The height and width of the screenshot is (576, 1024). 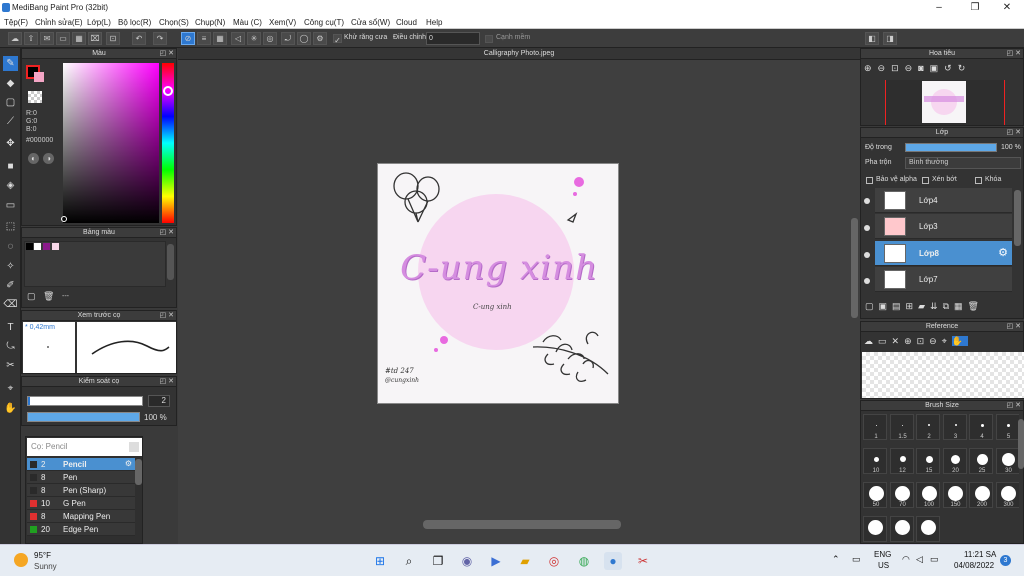 What do you see at coordinates (10, 365) in the screenshot?
I see `divide-tool-icon: ✂` at bounding box center [10, 365].